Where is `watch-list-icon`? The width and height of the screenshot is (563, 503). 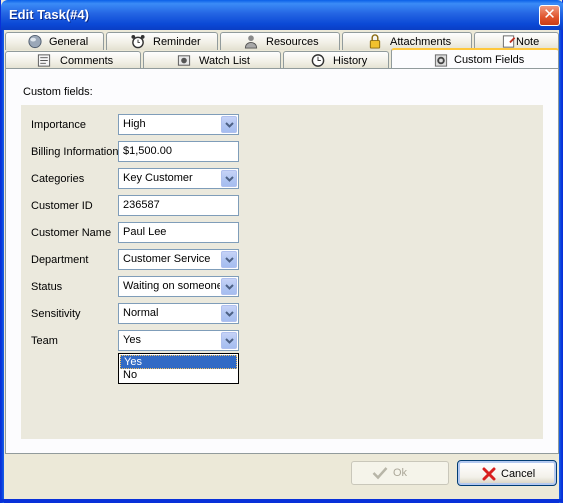
watch-list-icon is located at coordinates (184, 60).